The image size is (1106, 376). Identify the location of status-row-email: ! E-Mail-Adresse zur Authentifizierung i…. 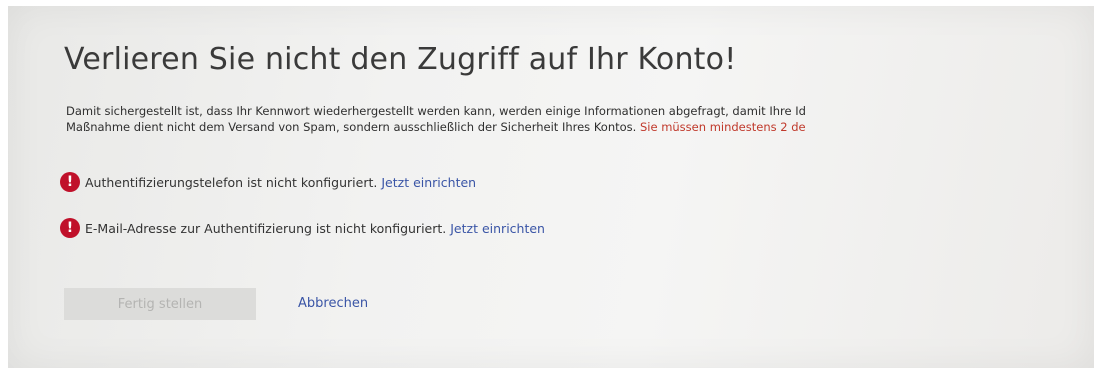
(302, 228).